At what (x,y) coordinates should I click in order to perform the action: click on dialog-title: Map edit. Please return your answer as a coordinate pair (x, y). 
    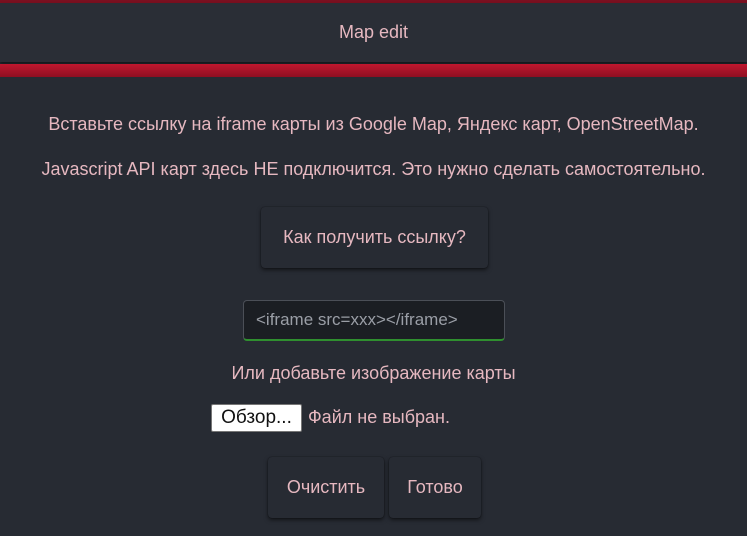
    Looking at the image, I should click on (373, 32).